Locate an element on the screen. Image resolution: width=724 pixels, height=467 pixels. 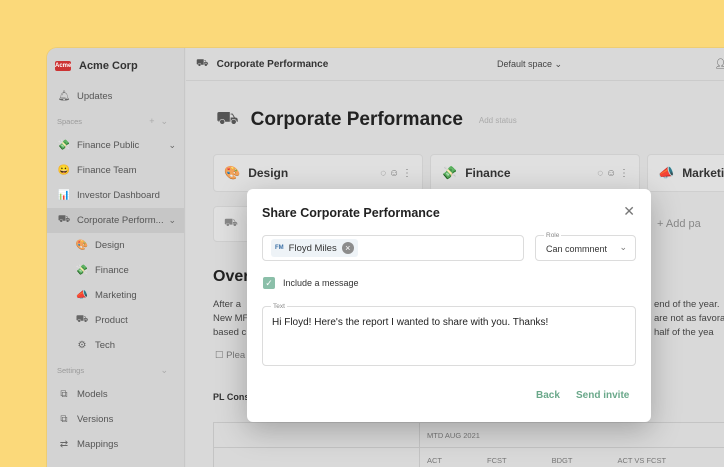
sidebar-item-models: ⧉ Models is located at coordinates (115, 394).